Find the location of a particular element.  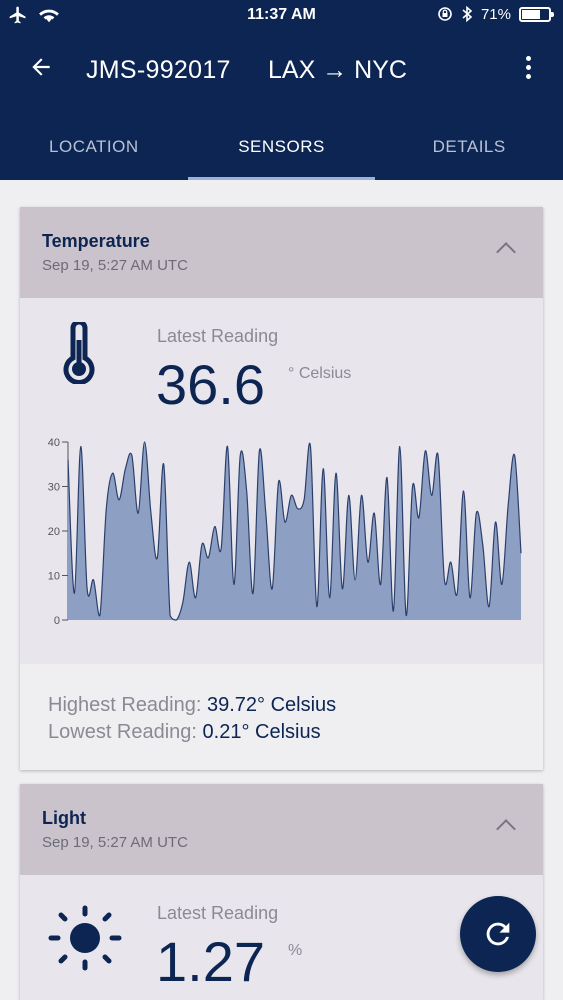

y-tick-label: 30 is located at coordinates (54, 488).